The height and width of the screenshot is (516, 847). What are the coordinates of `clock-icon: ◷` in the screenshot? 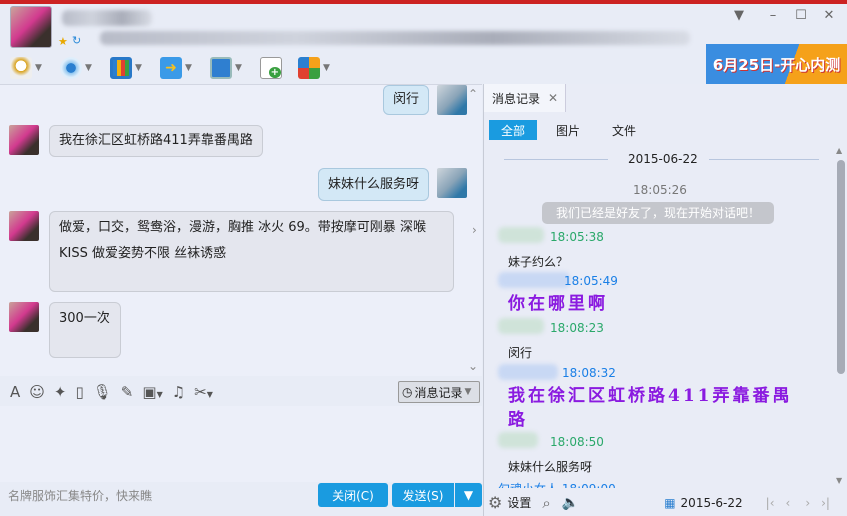 It's located at (407, 392).